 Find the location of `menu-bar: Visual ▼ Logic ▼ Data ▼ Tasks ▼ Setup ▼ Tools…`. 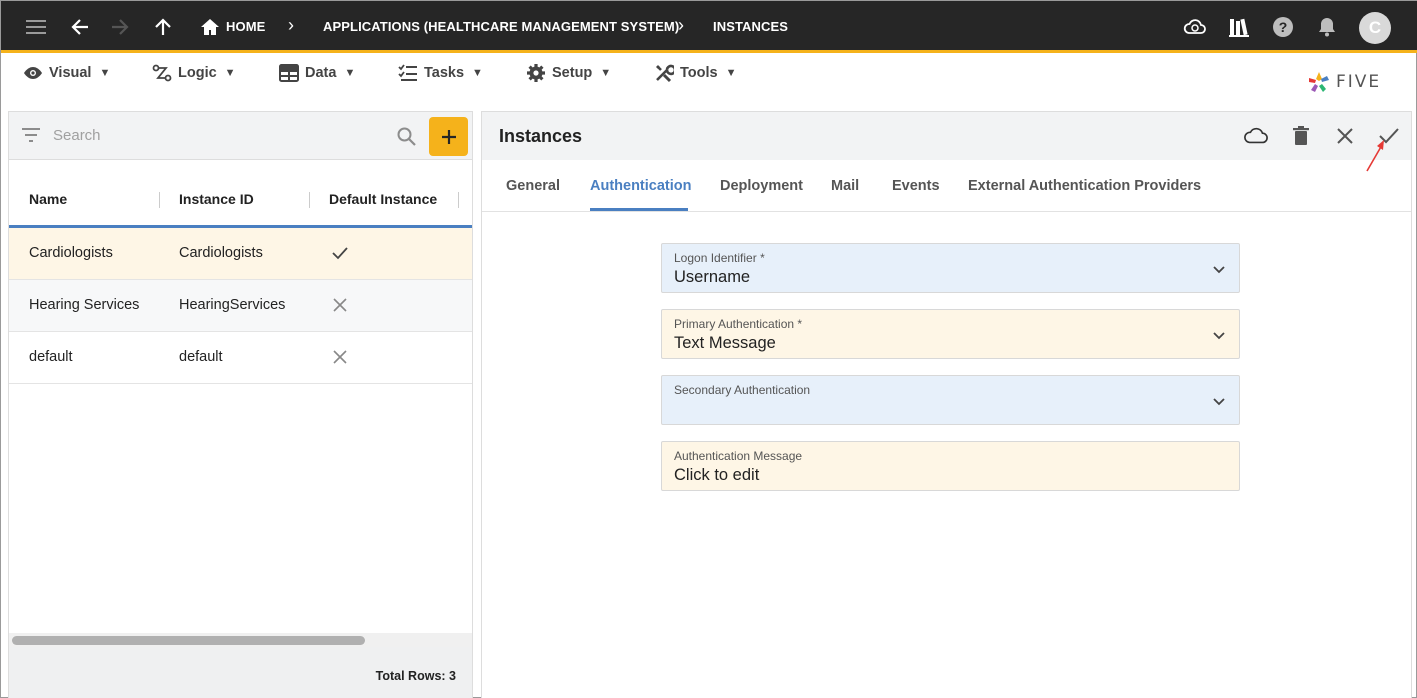

menu-bar: Visual ▼ Logic ▼ Data ▼ Tasks ▼ Setup ▼ Tools… is located at coordinates (709, 81).